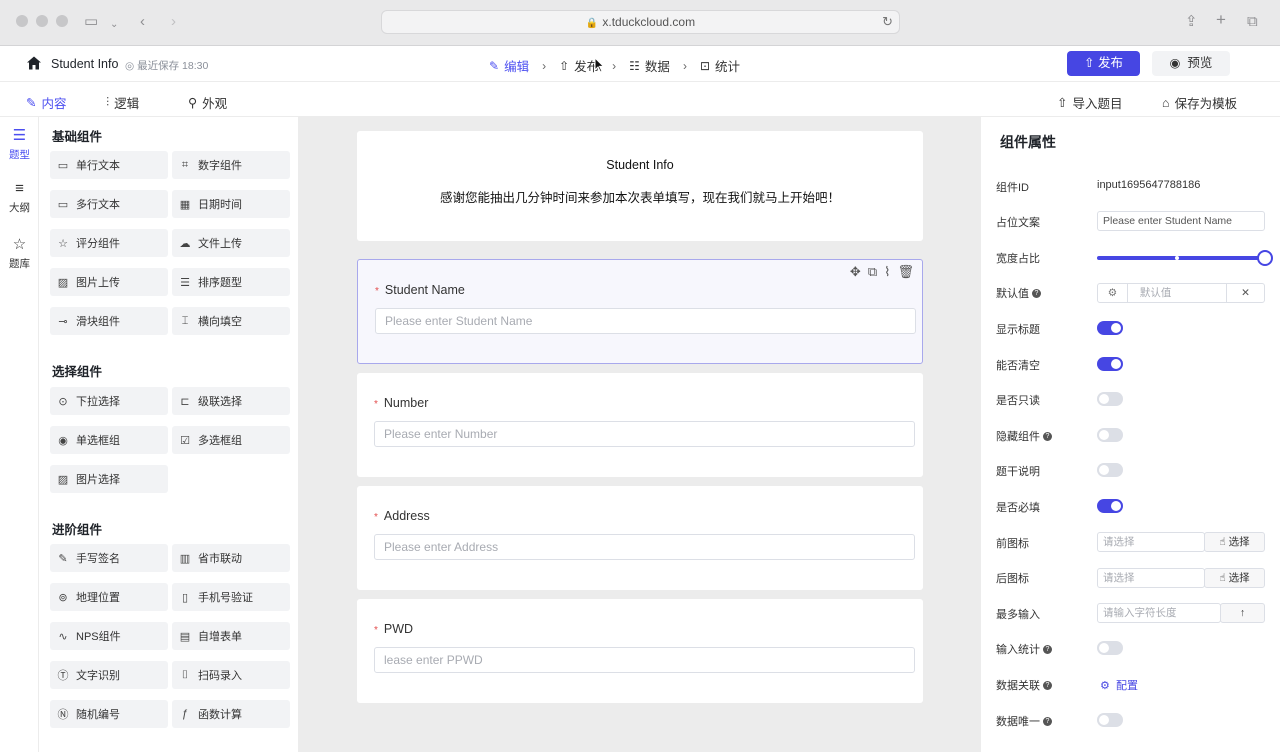 This screenshot has height=752, width=1280. What do you see at coordinates (1199, 102) in the screenshot?
I see `save-template-button: ⌂ 保存为模板` at bounding box center [1199, 102].